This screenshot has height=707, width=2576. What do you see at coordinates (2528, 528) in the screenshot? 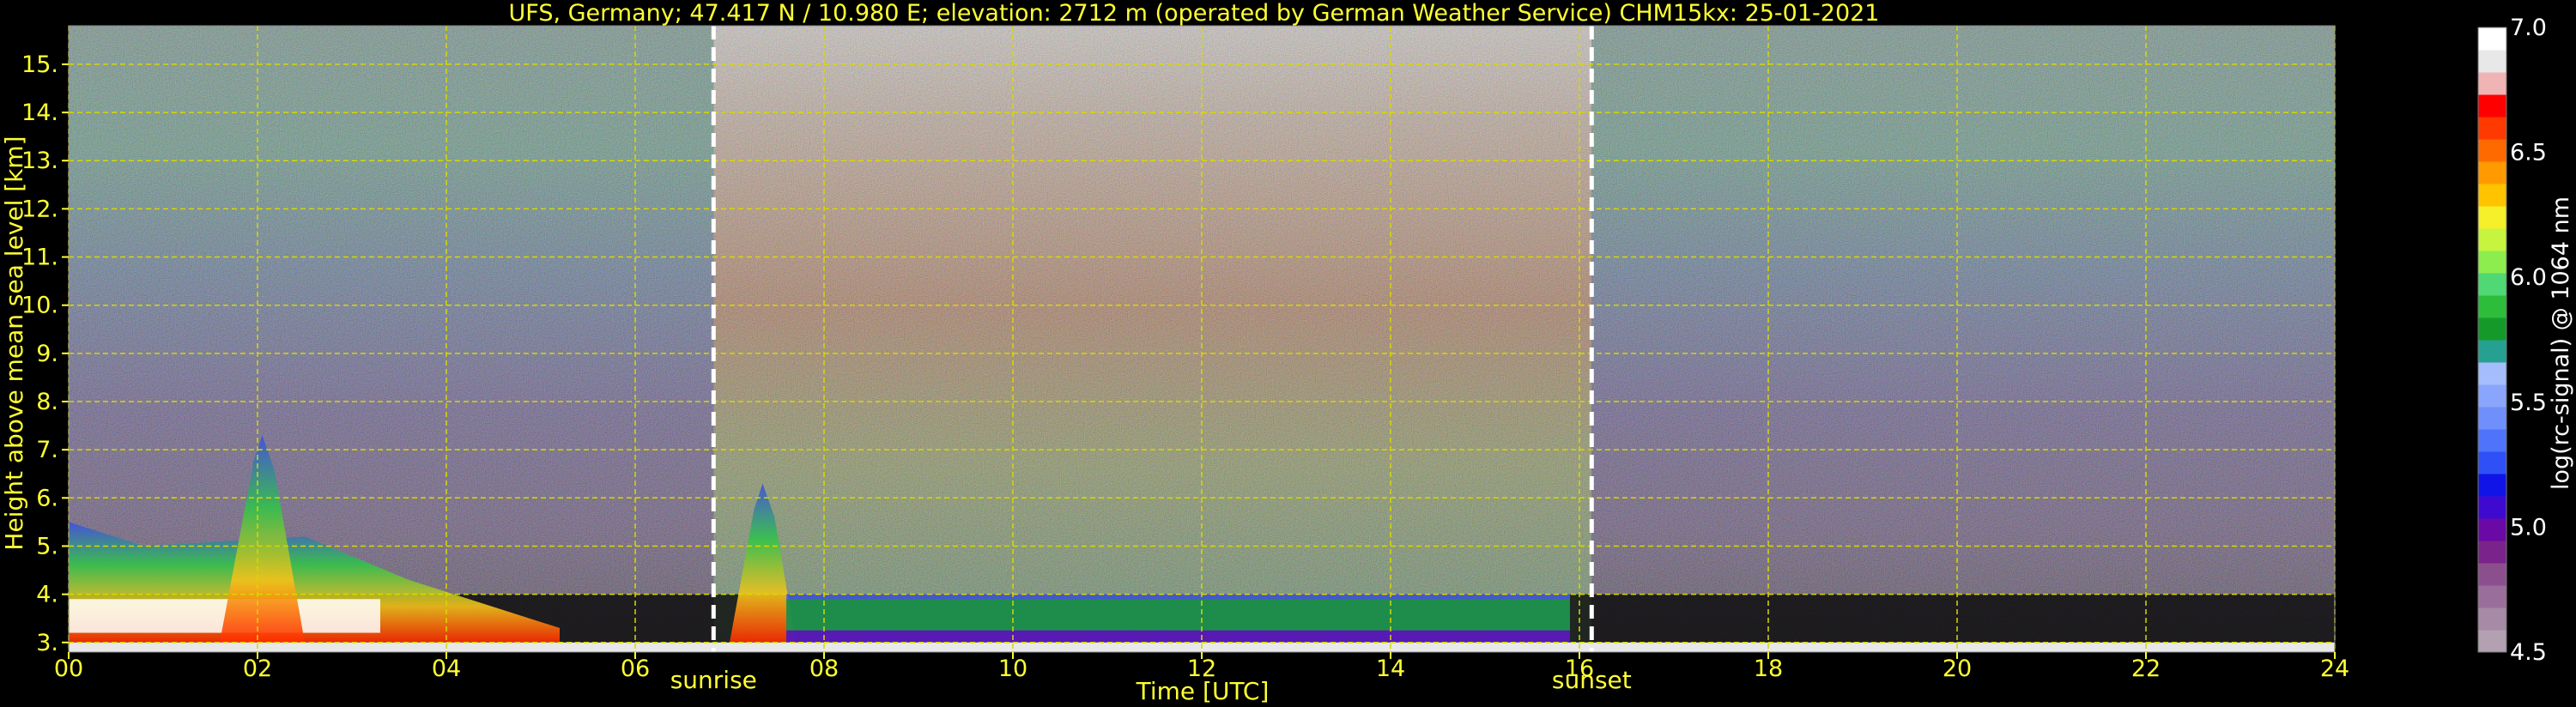
I see `colorbar-tick-label: 5.0` at bounding box center [2528, 528].